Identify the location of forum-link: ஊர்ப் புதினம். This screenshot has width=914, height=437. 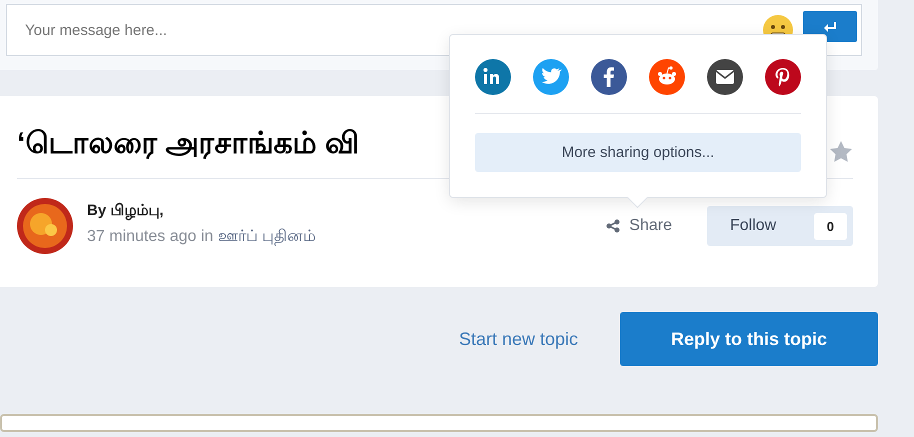
(267, 236).